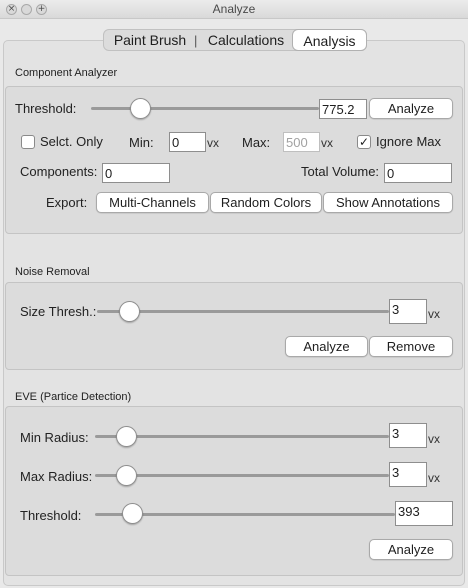 The image size is (468, 588). What do you see at coordinates (54, 437) in the screenshot?
I see `min-radius-label: Min Radius:` at bounding box center [54, 437].